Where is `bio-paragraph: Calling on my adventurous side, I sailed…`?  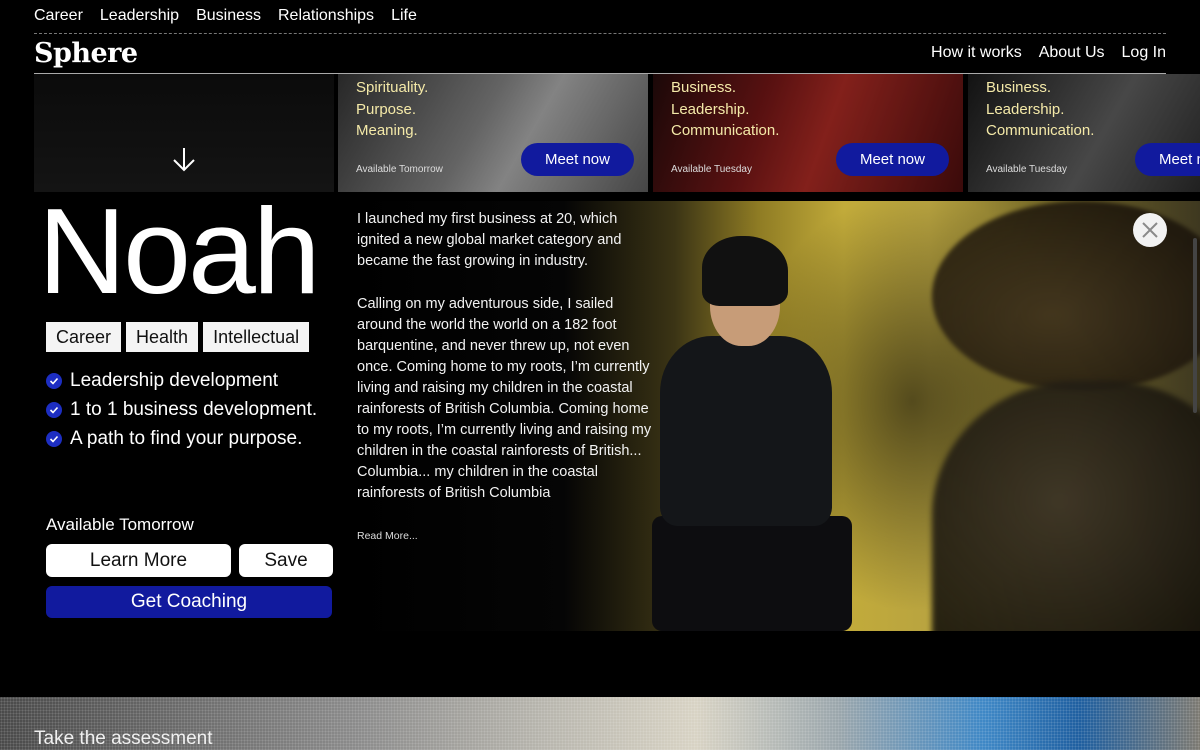
bio-paragraph: Calling on my adventurous side, I sailed… is located at coordinates (504, 398).